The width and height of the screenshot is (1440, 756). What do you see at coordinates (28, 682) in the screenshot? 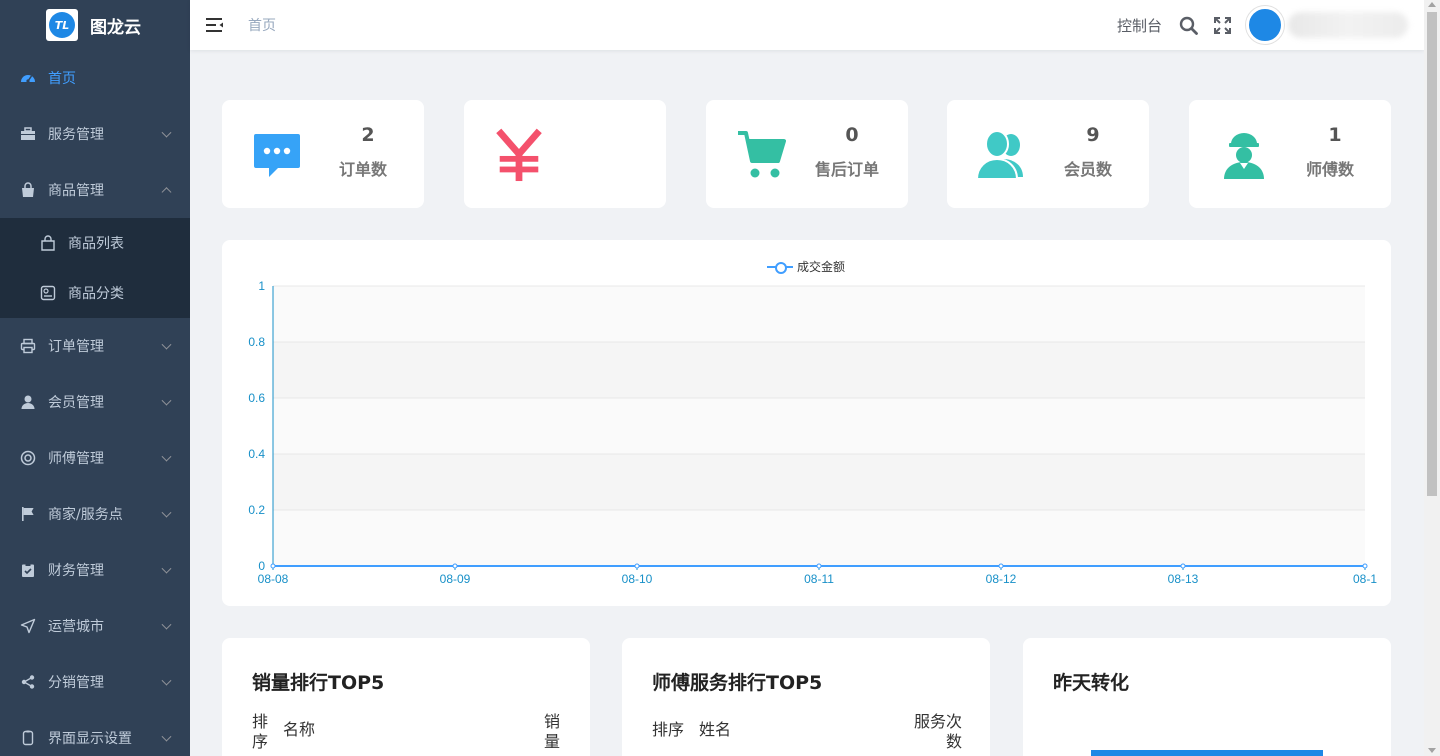
I see `share-icon` at bounding box center [28, 682].